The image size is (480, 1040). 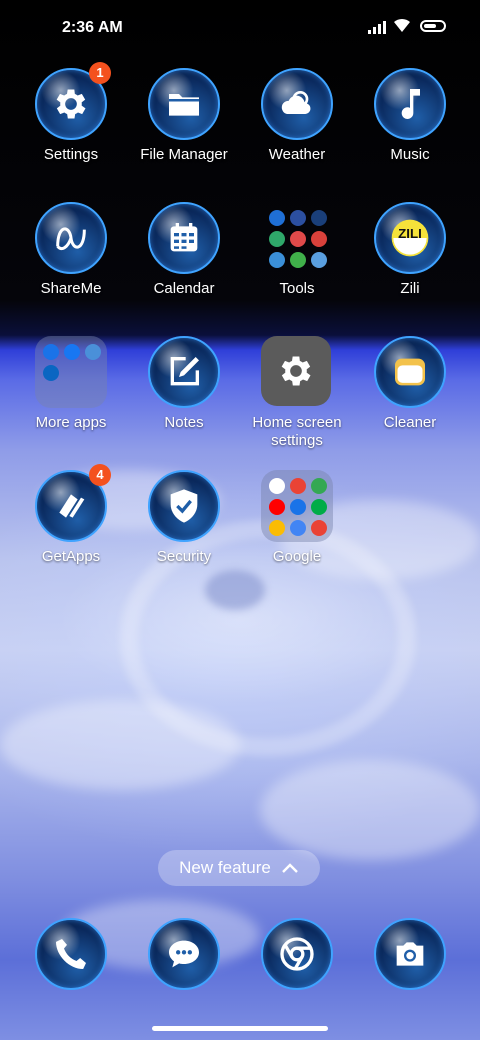 I want to click on new-feature-label: New feature, so click(x=225, y=867).